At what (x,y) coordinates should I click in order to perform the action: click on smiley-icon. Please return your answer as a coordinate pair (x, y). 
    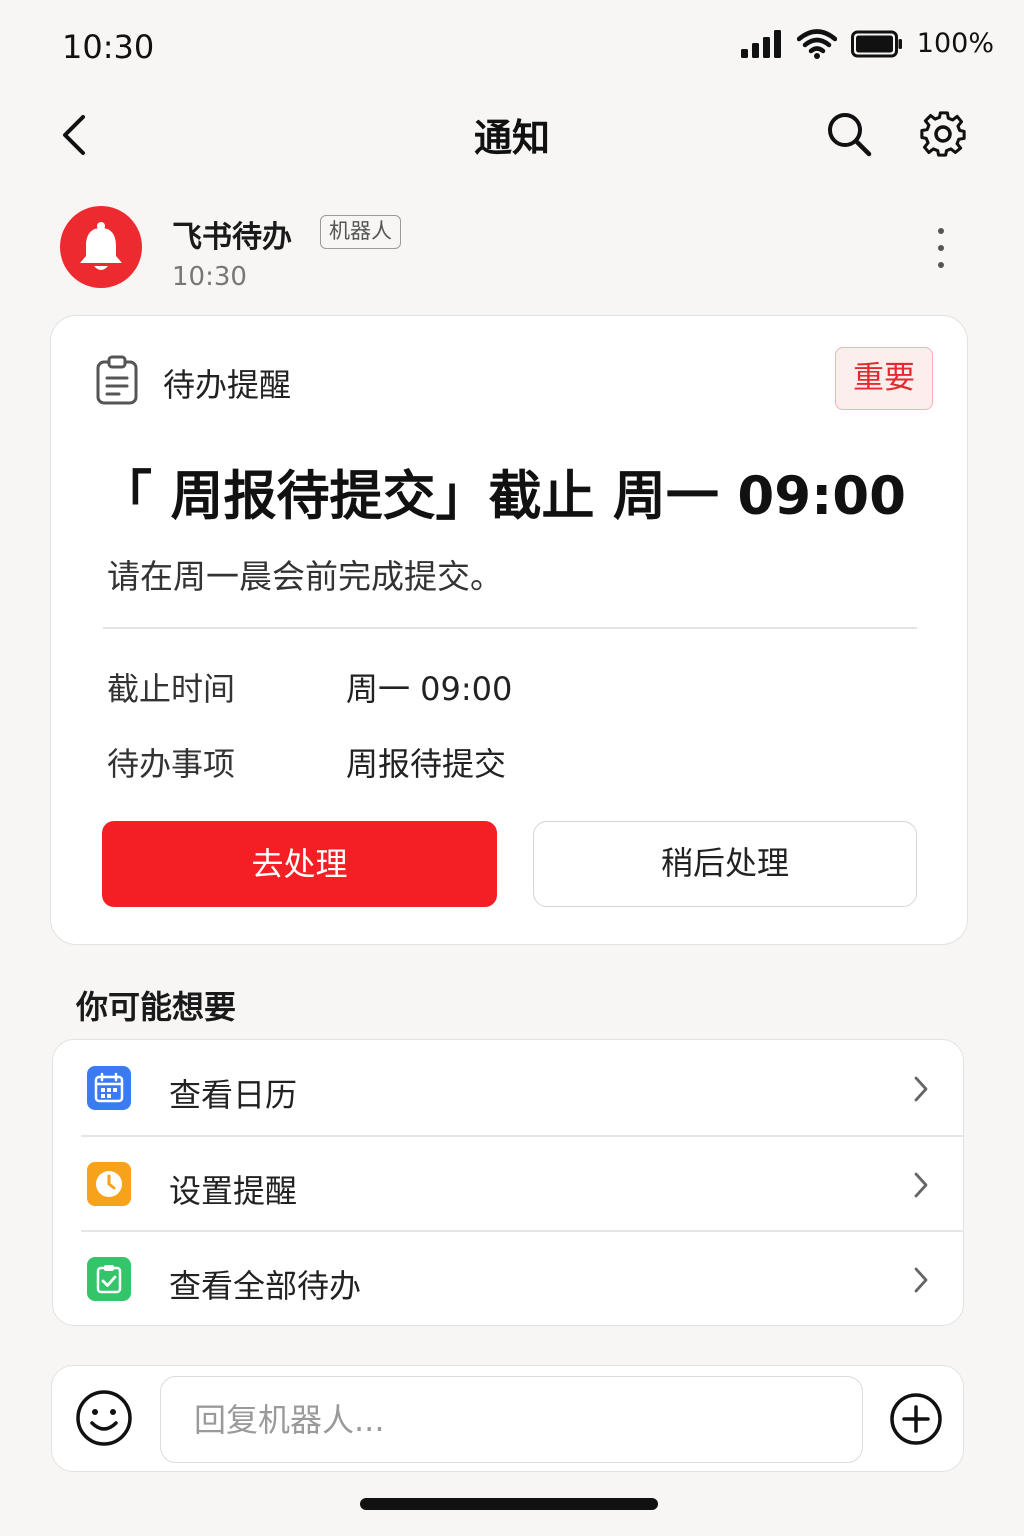
    Looking at the image, I should click on (104, 1418).